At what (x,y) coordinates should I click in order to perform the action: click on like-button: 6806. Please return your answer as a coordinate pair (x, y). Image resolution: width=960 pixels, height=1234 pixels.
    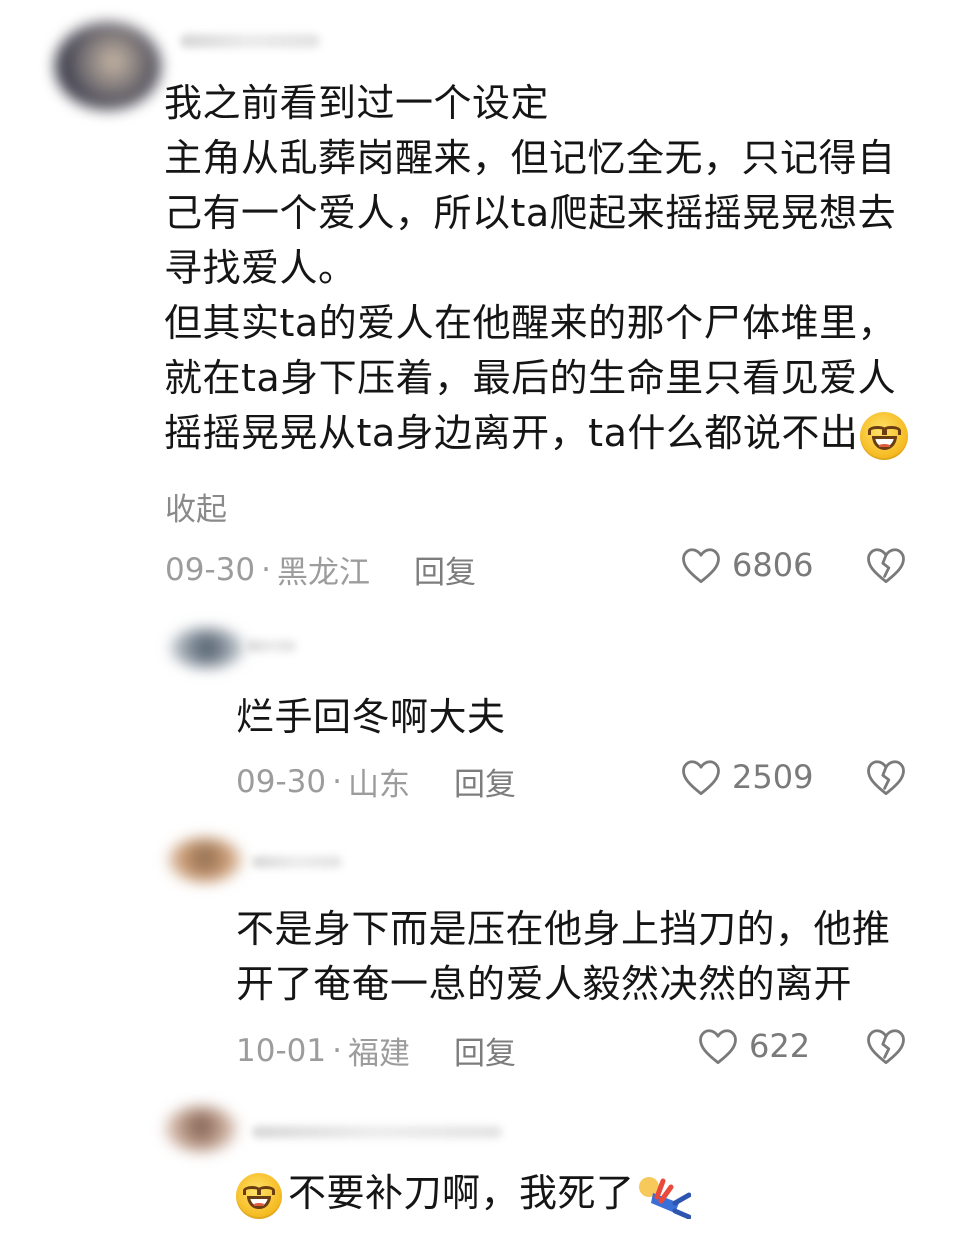
    Looking at the image, I should click on (746, 565).